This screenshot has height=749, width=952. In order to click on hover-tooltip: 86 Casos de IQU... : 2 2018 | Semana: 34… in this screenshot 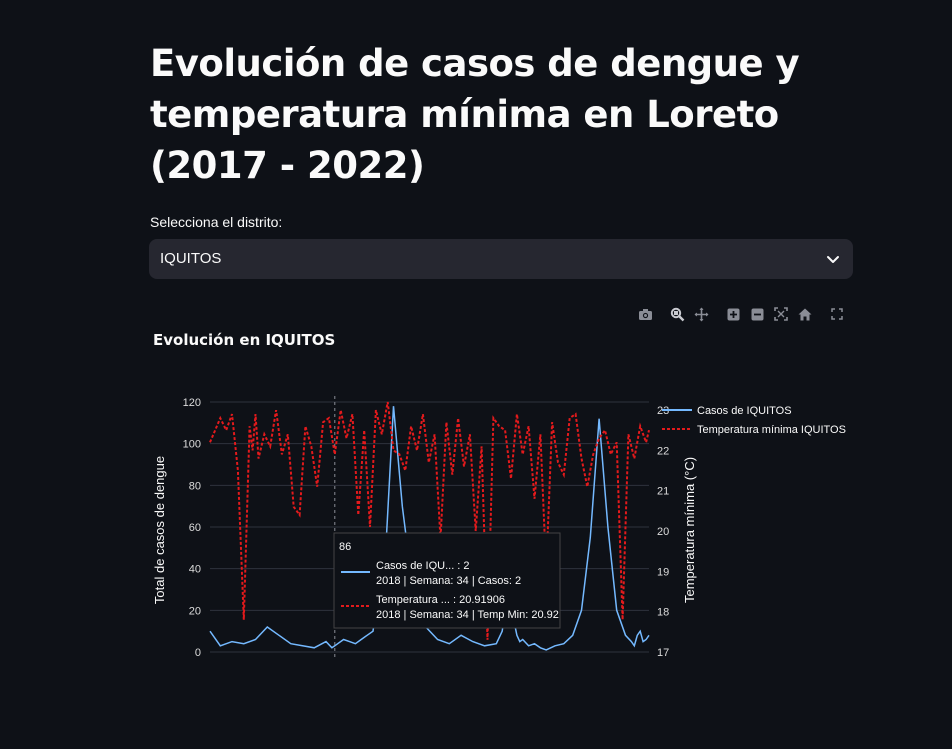, I will do `click(447, 580)`.